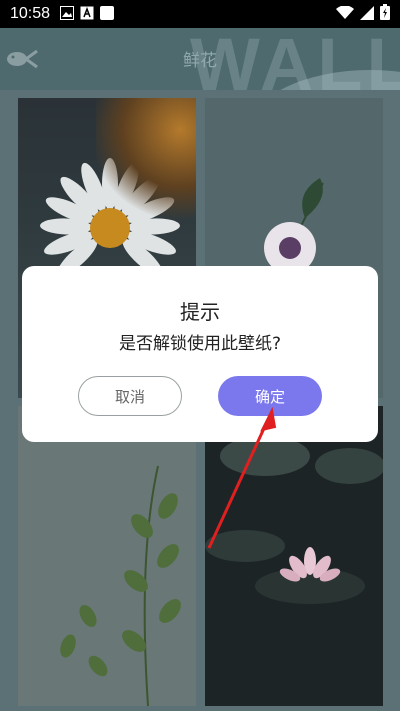 The width and height of the screenshot is (400, 711). I want to click on page-title: 鲜花, so click(200, 61).